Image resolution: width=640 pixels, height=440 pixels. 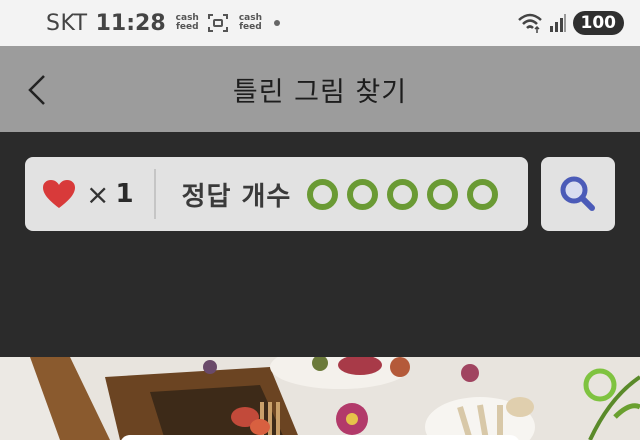 What do you see at coordinates (154, 194) in the screenshot?
I see `divider` at bounding box center [154, 194].